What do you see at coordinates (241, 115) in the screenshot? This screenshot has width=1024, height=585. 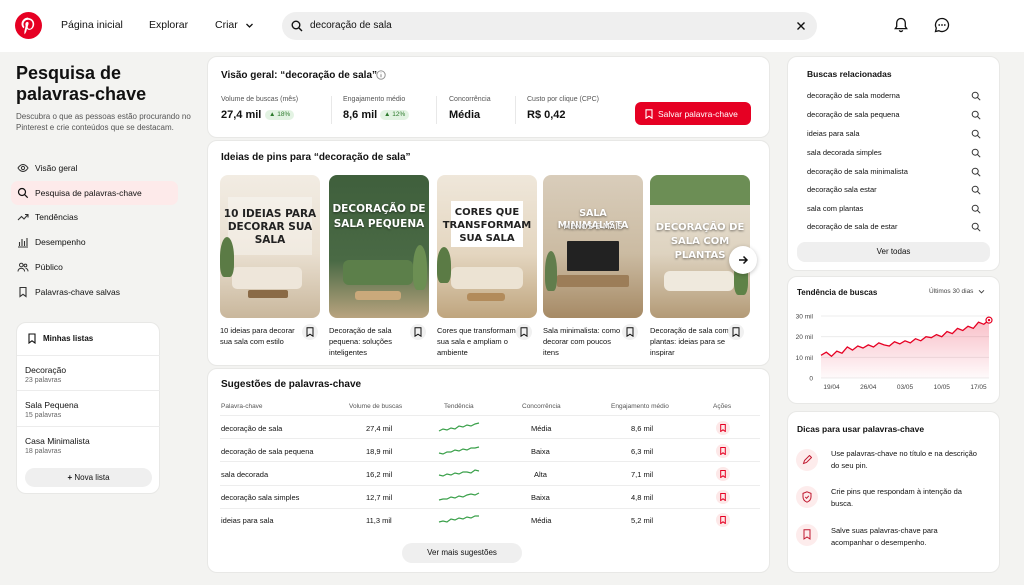 I see `metric-value: 27,4 mil` at bounding box center [241, 115].